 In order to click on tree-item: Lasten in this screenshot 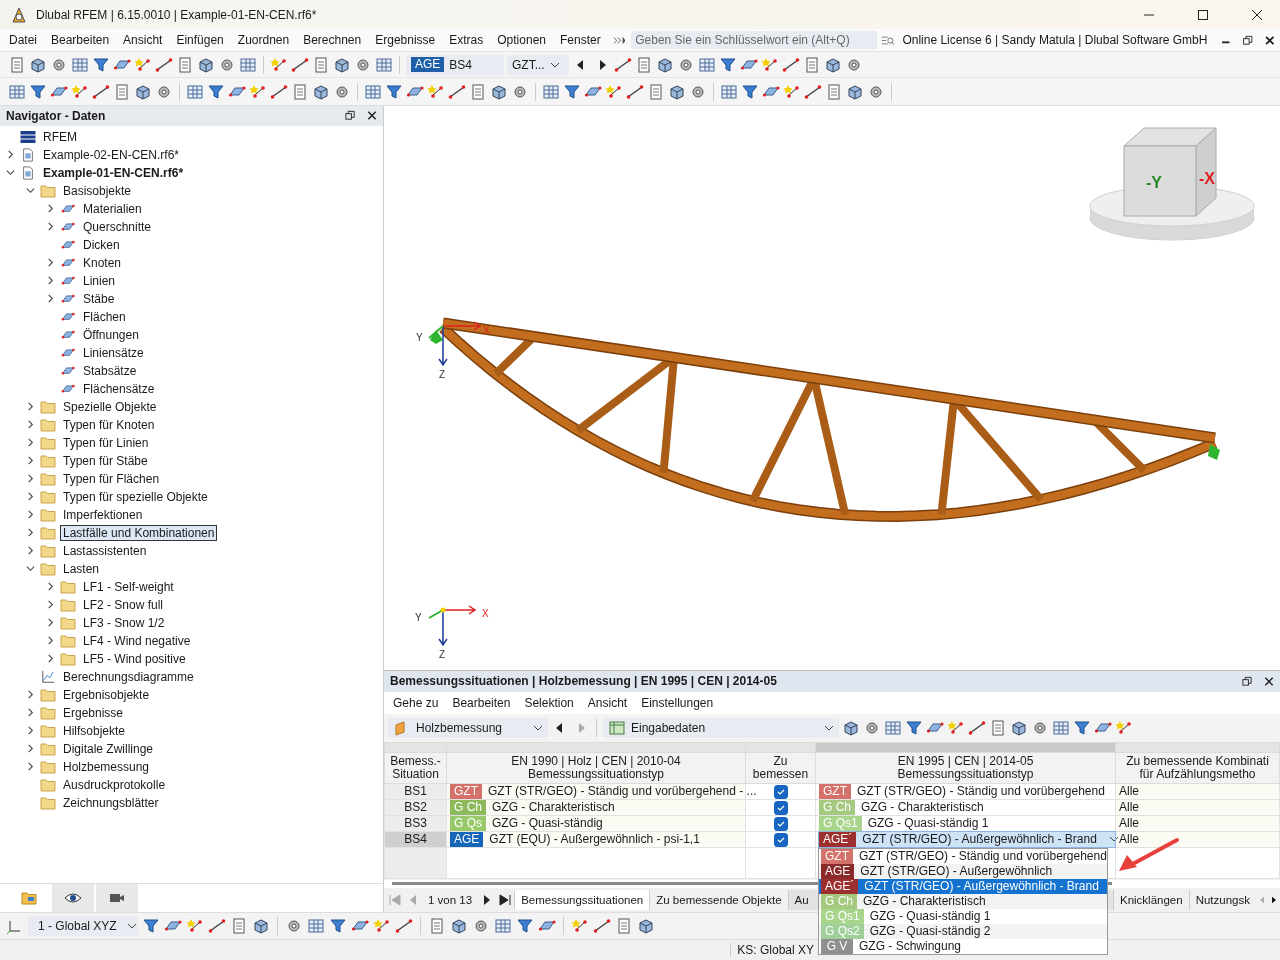, I will do `click(81, 568)`.